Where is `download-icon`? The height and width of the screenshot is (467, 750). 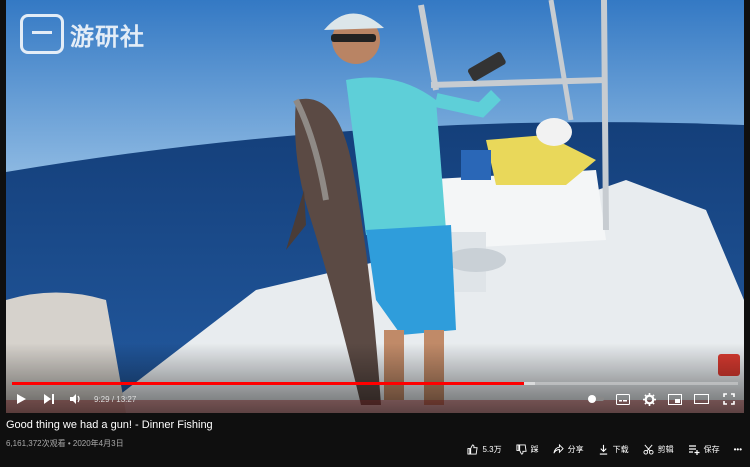
download-icon is located at coordinates (603, 449).